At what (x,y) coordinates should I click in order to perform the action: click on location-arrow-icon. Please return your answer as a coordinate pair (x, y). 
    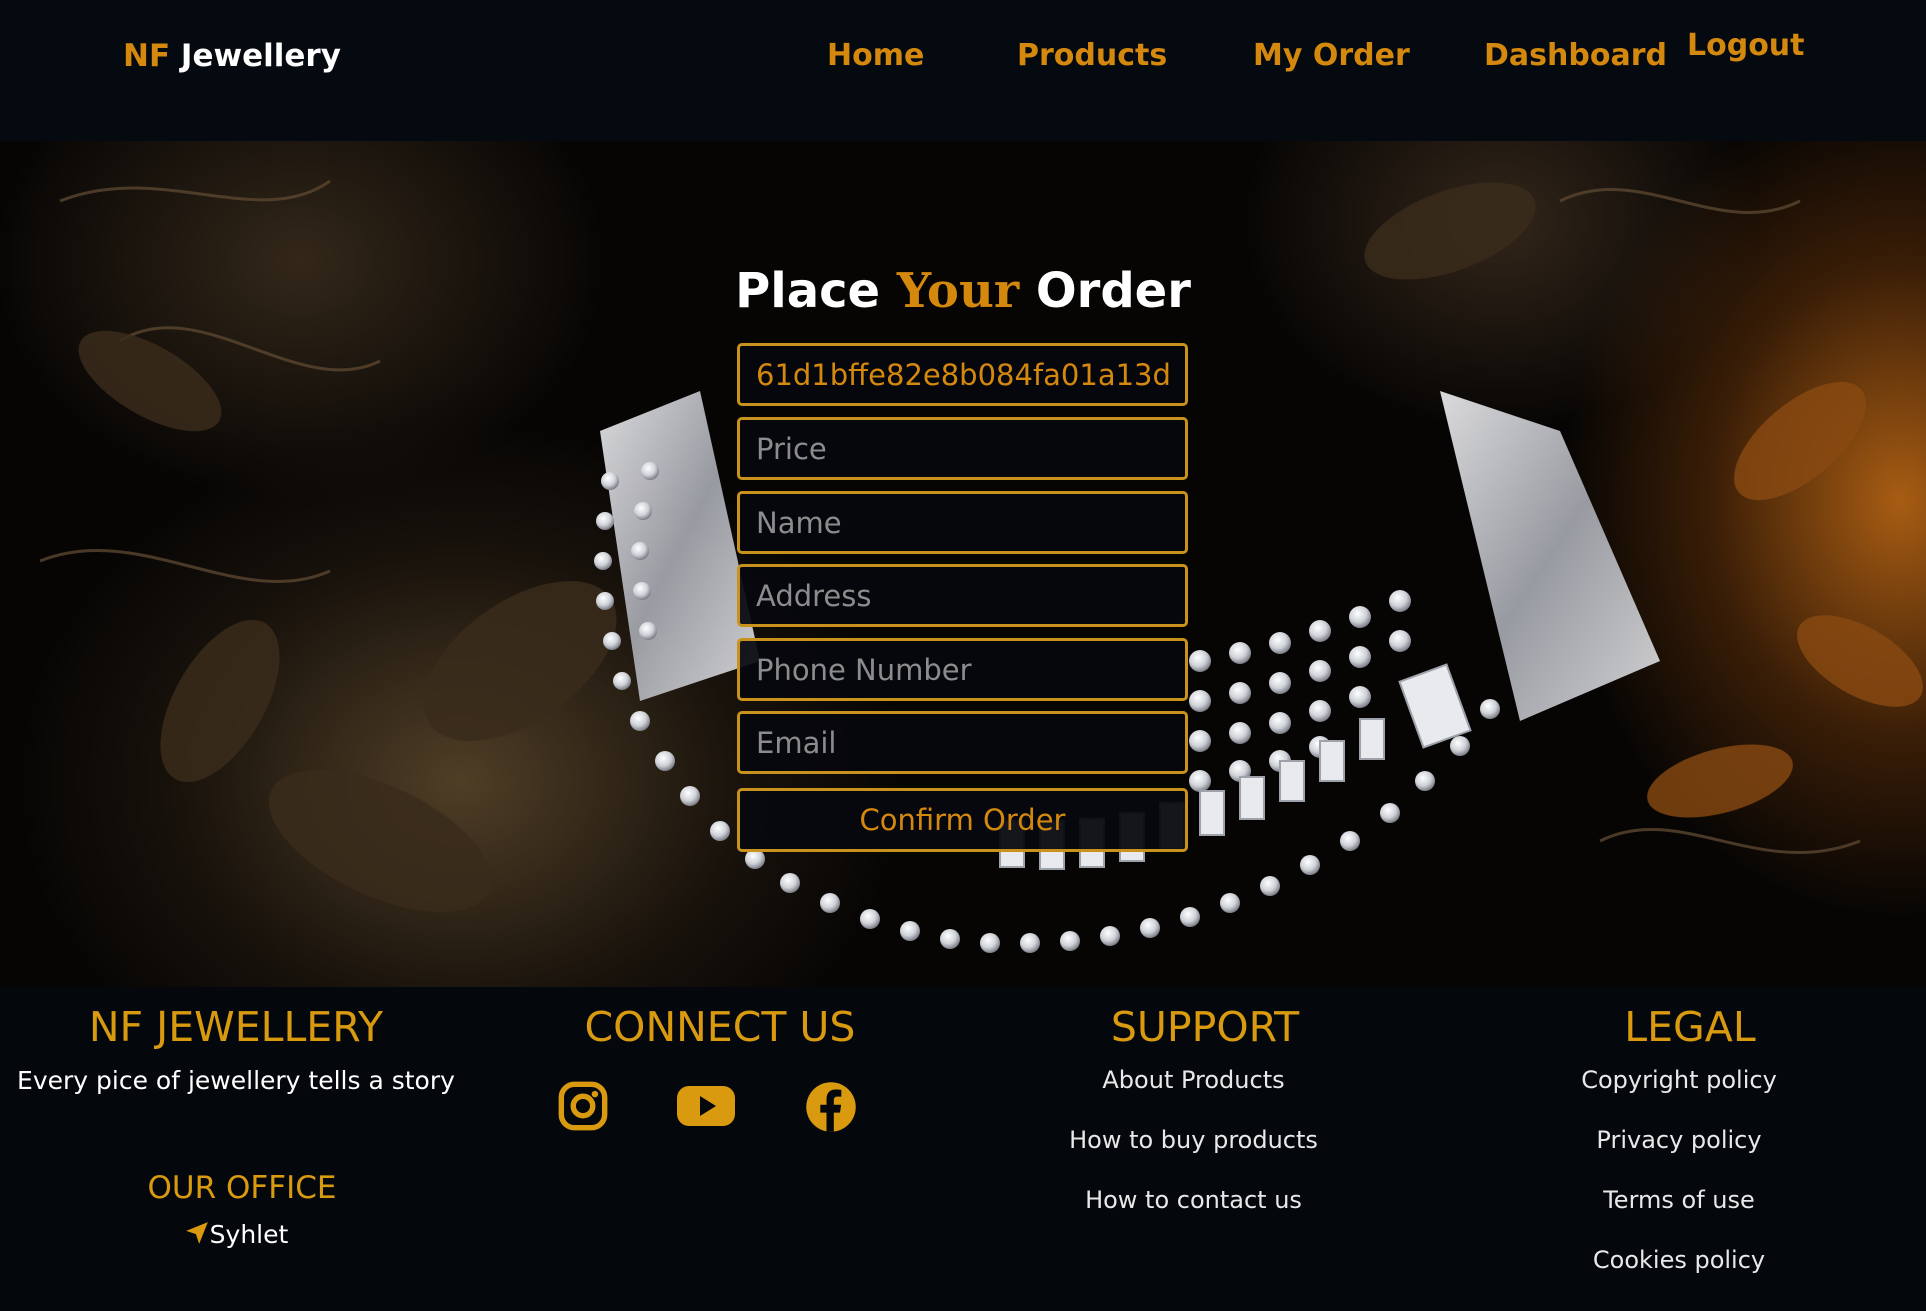
    Looking at the image, I should click on (197, 1236).